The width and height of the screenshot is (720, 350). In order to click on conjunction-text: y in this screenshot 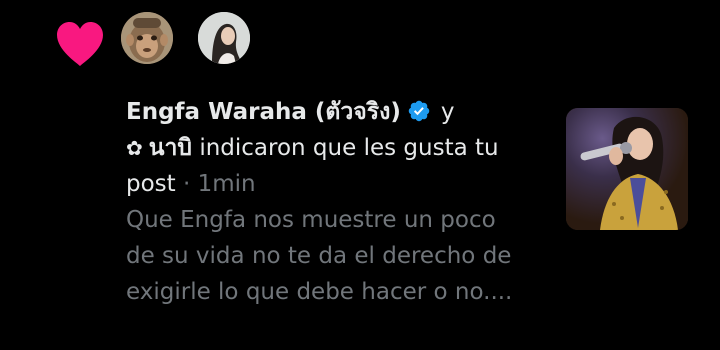, I will do `click(447, 112)`.